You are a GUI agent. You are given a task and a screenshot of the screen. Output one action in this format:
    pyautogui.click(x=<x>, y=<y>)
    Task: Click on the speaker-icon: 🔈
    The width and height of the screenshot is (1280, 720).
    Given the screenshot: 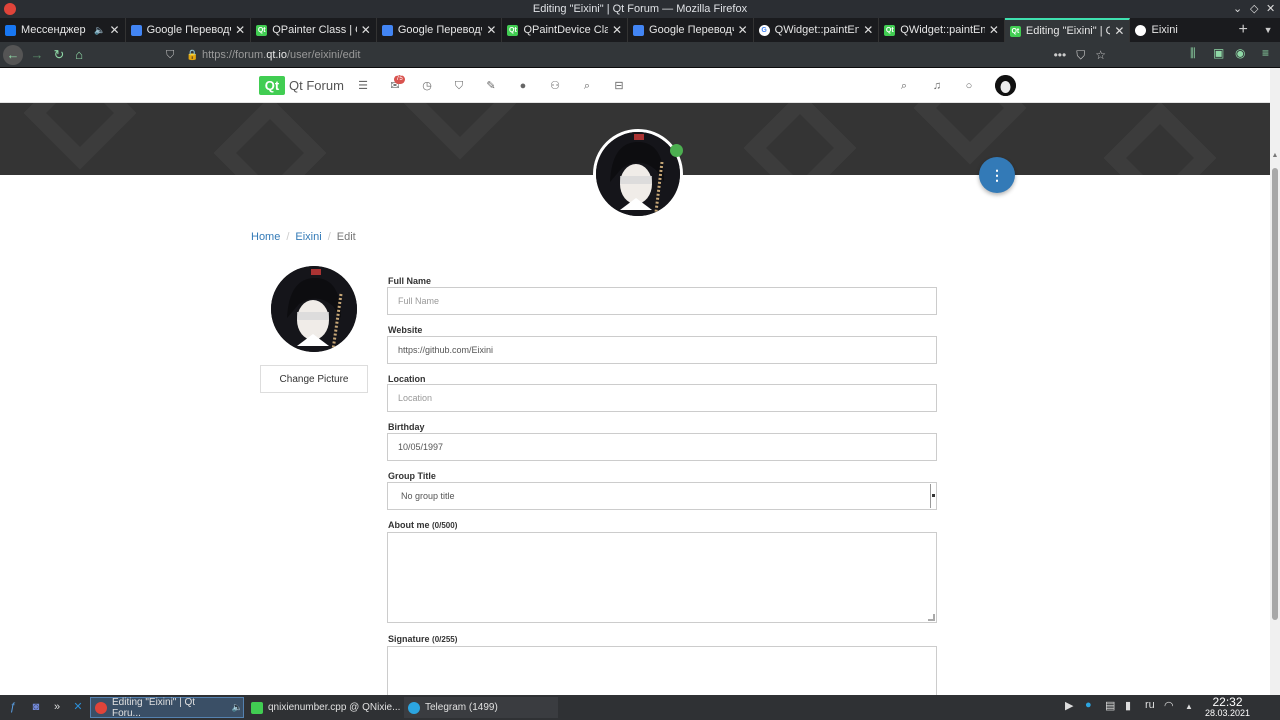 What is the action you would take?
    pyautogui.click(x=99, y=30)
    